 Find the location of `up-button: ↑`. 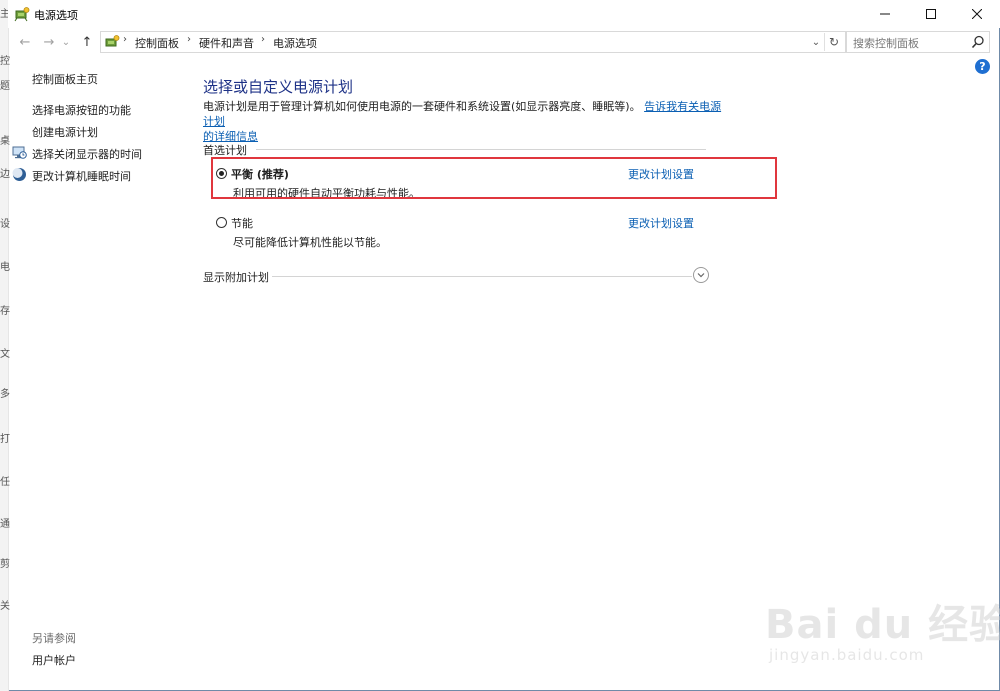

up-button: ↑ is located at coordinates (87, 42).